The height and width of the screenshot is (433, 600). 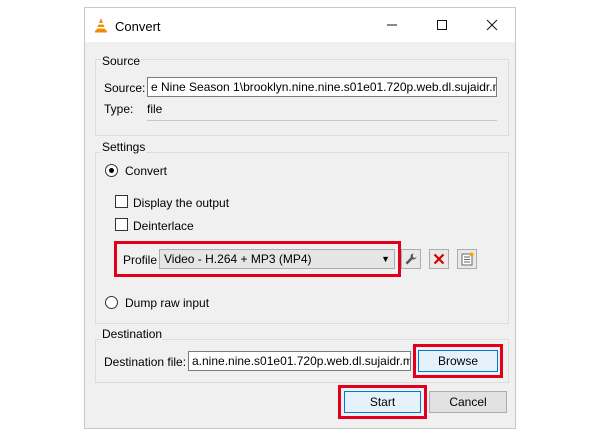 What do you see at coordinates (238, 259) in the screenshot?
I see `profile-select-value: Video - H.264 + MP3 (MP4)` at bounding box center [238, 259].